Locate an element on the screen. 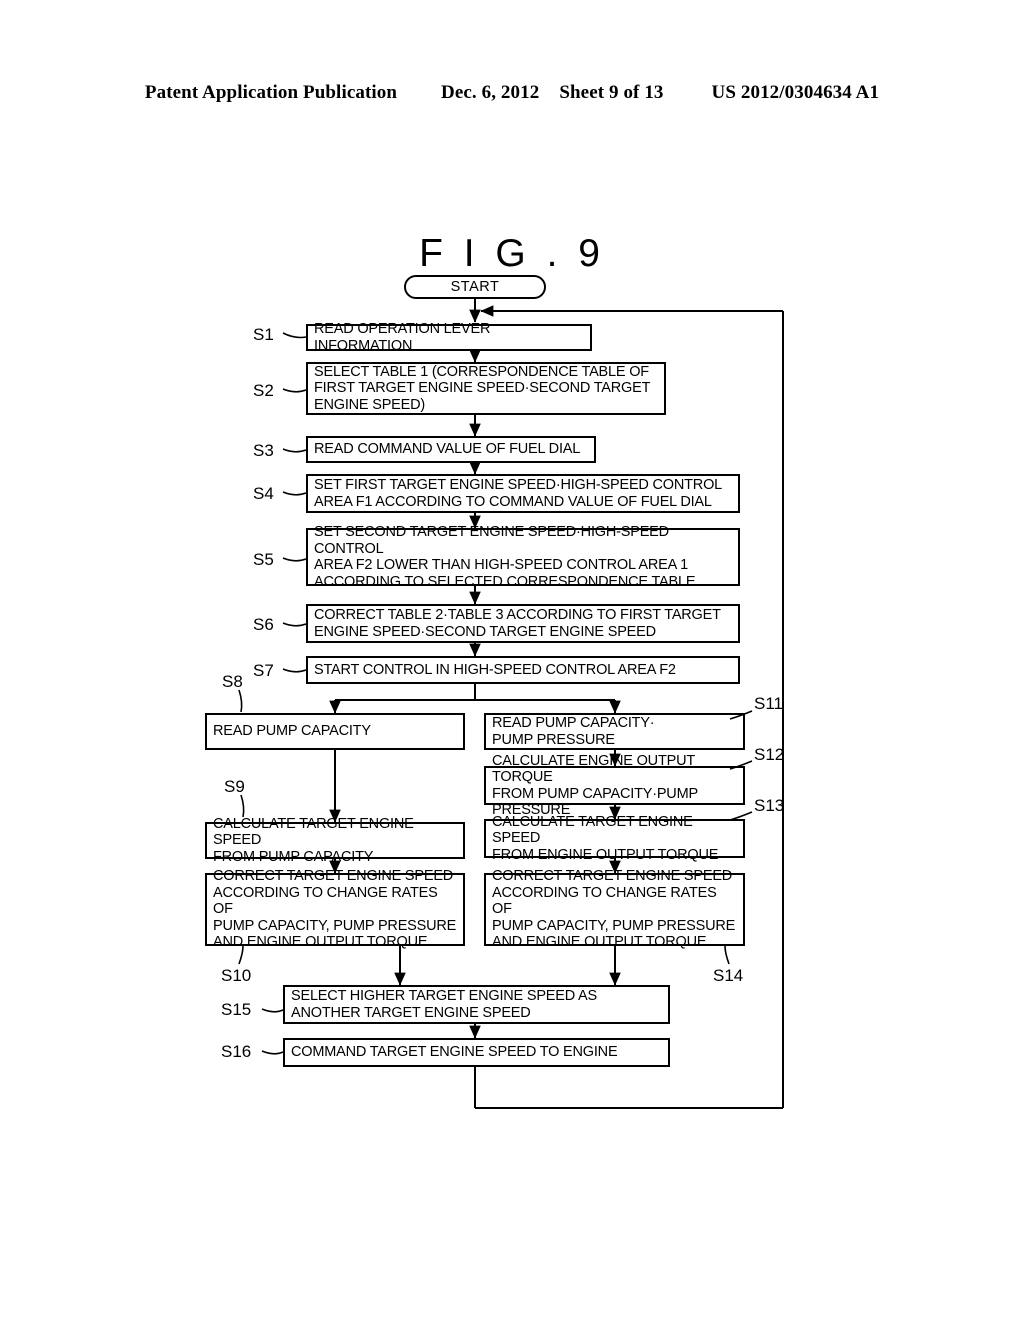  step-label-s3: S3 is located at coordinates (263, 450).